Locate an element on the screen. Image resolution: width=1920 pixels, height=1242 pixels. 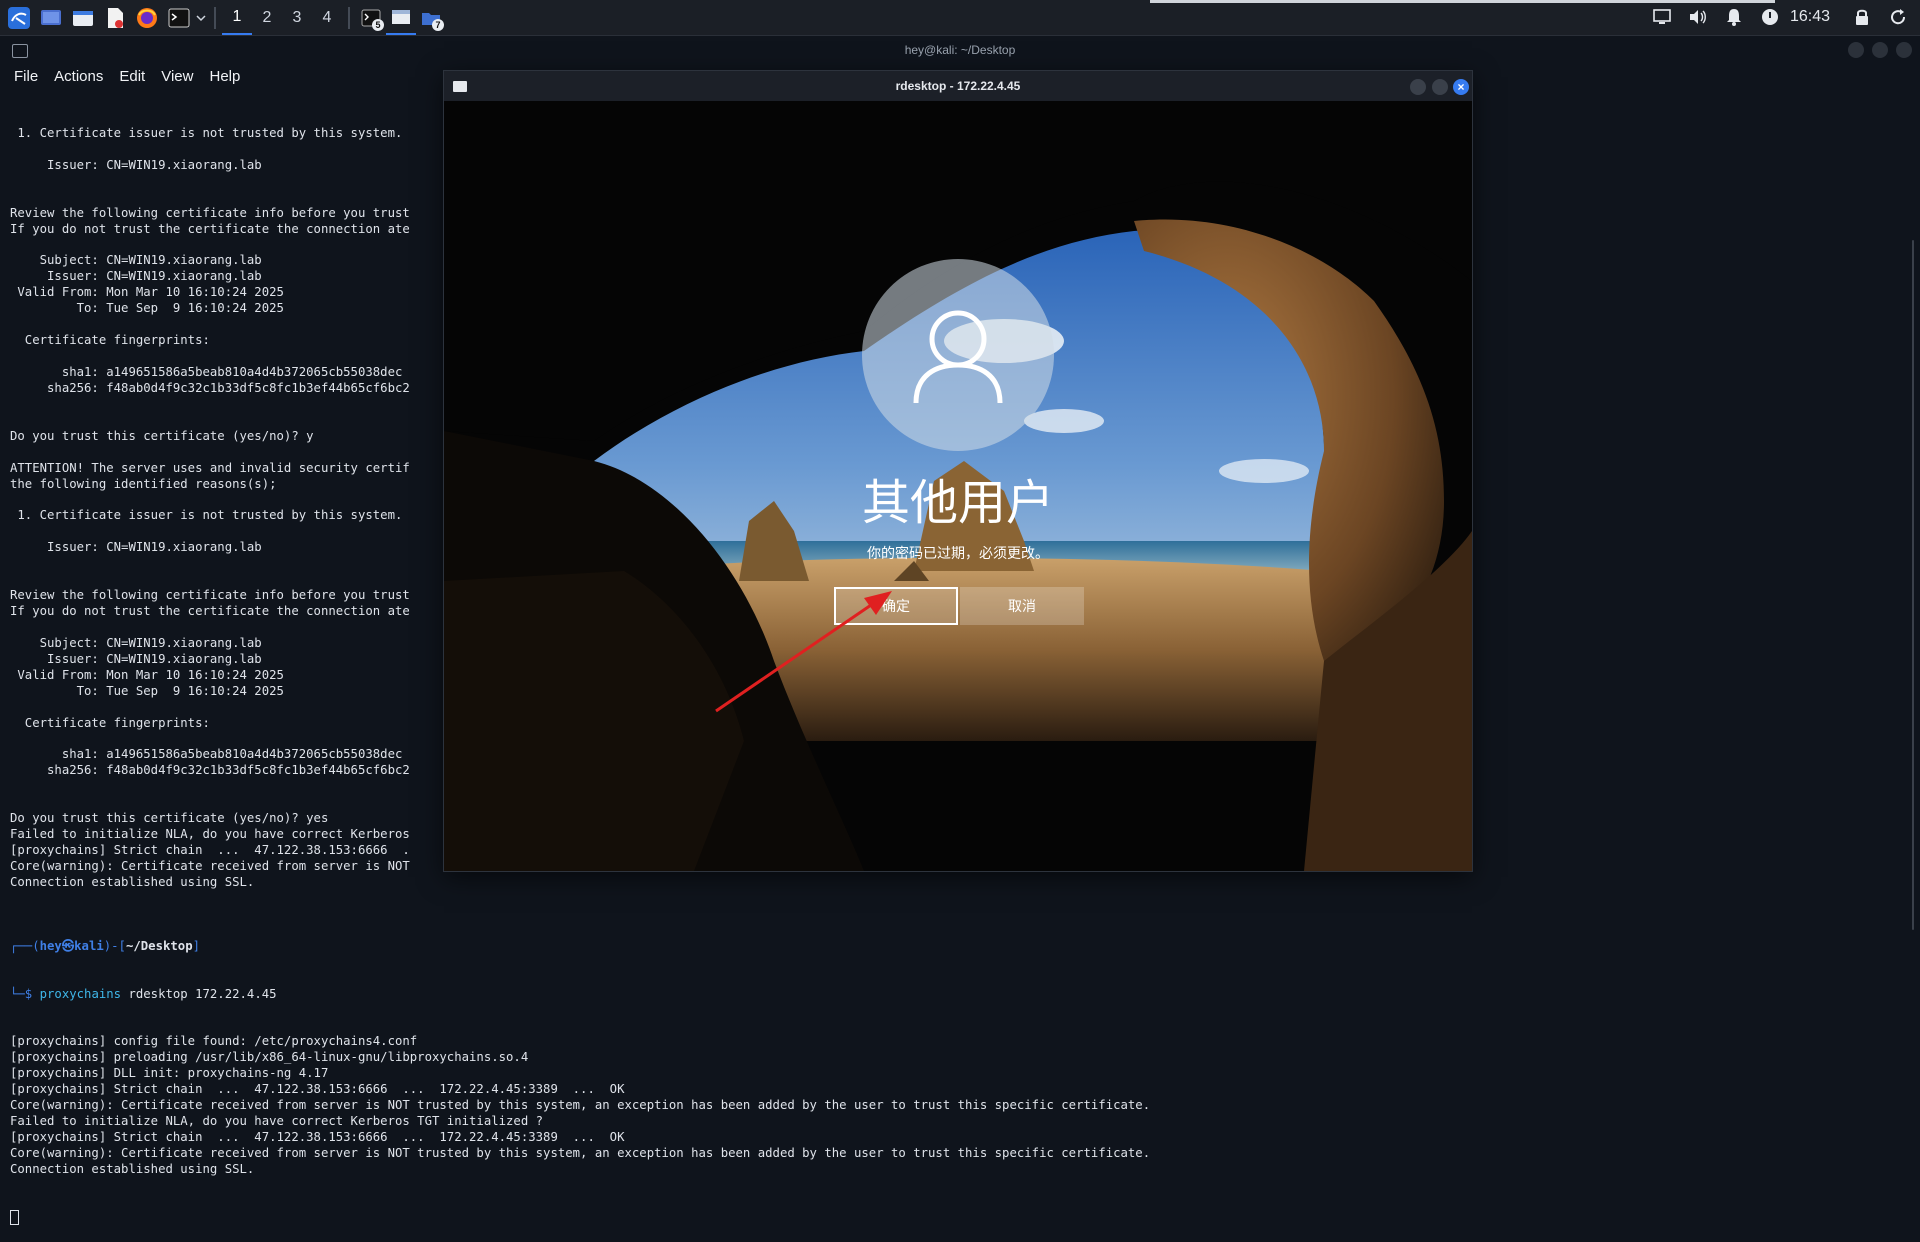
prompt-line-2: └─$ proxychains rdesktop 172.22.4.45 is located at coordinates (580, 995).